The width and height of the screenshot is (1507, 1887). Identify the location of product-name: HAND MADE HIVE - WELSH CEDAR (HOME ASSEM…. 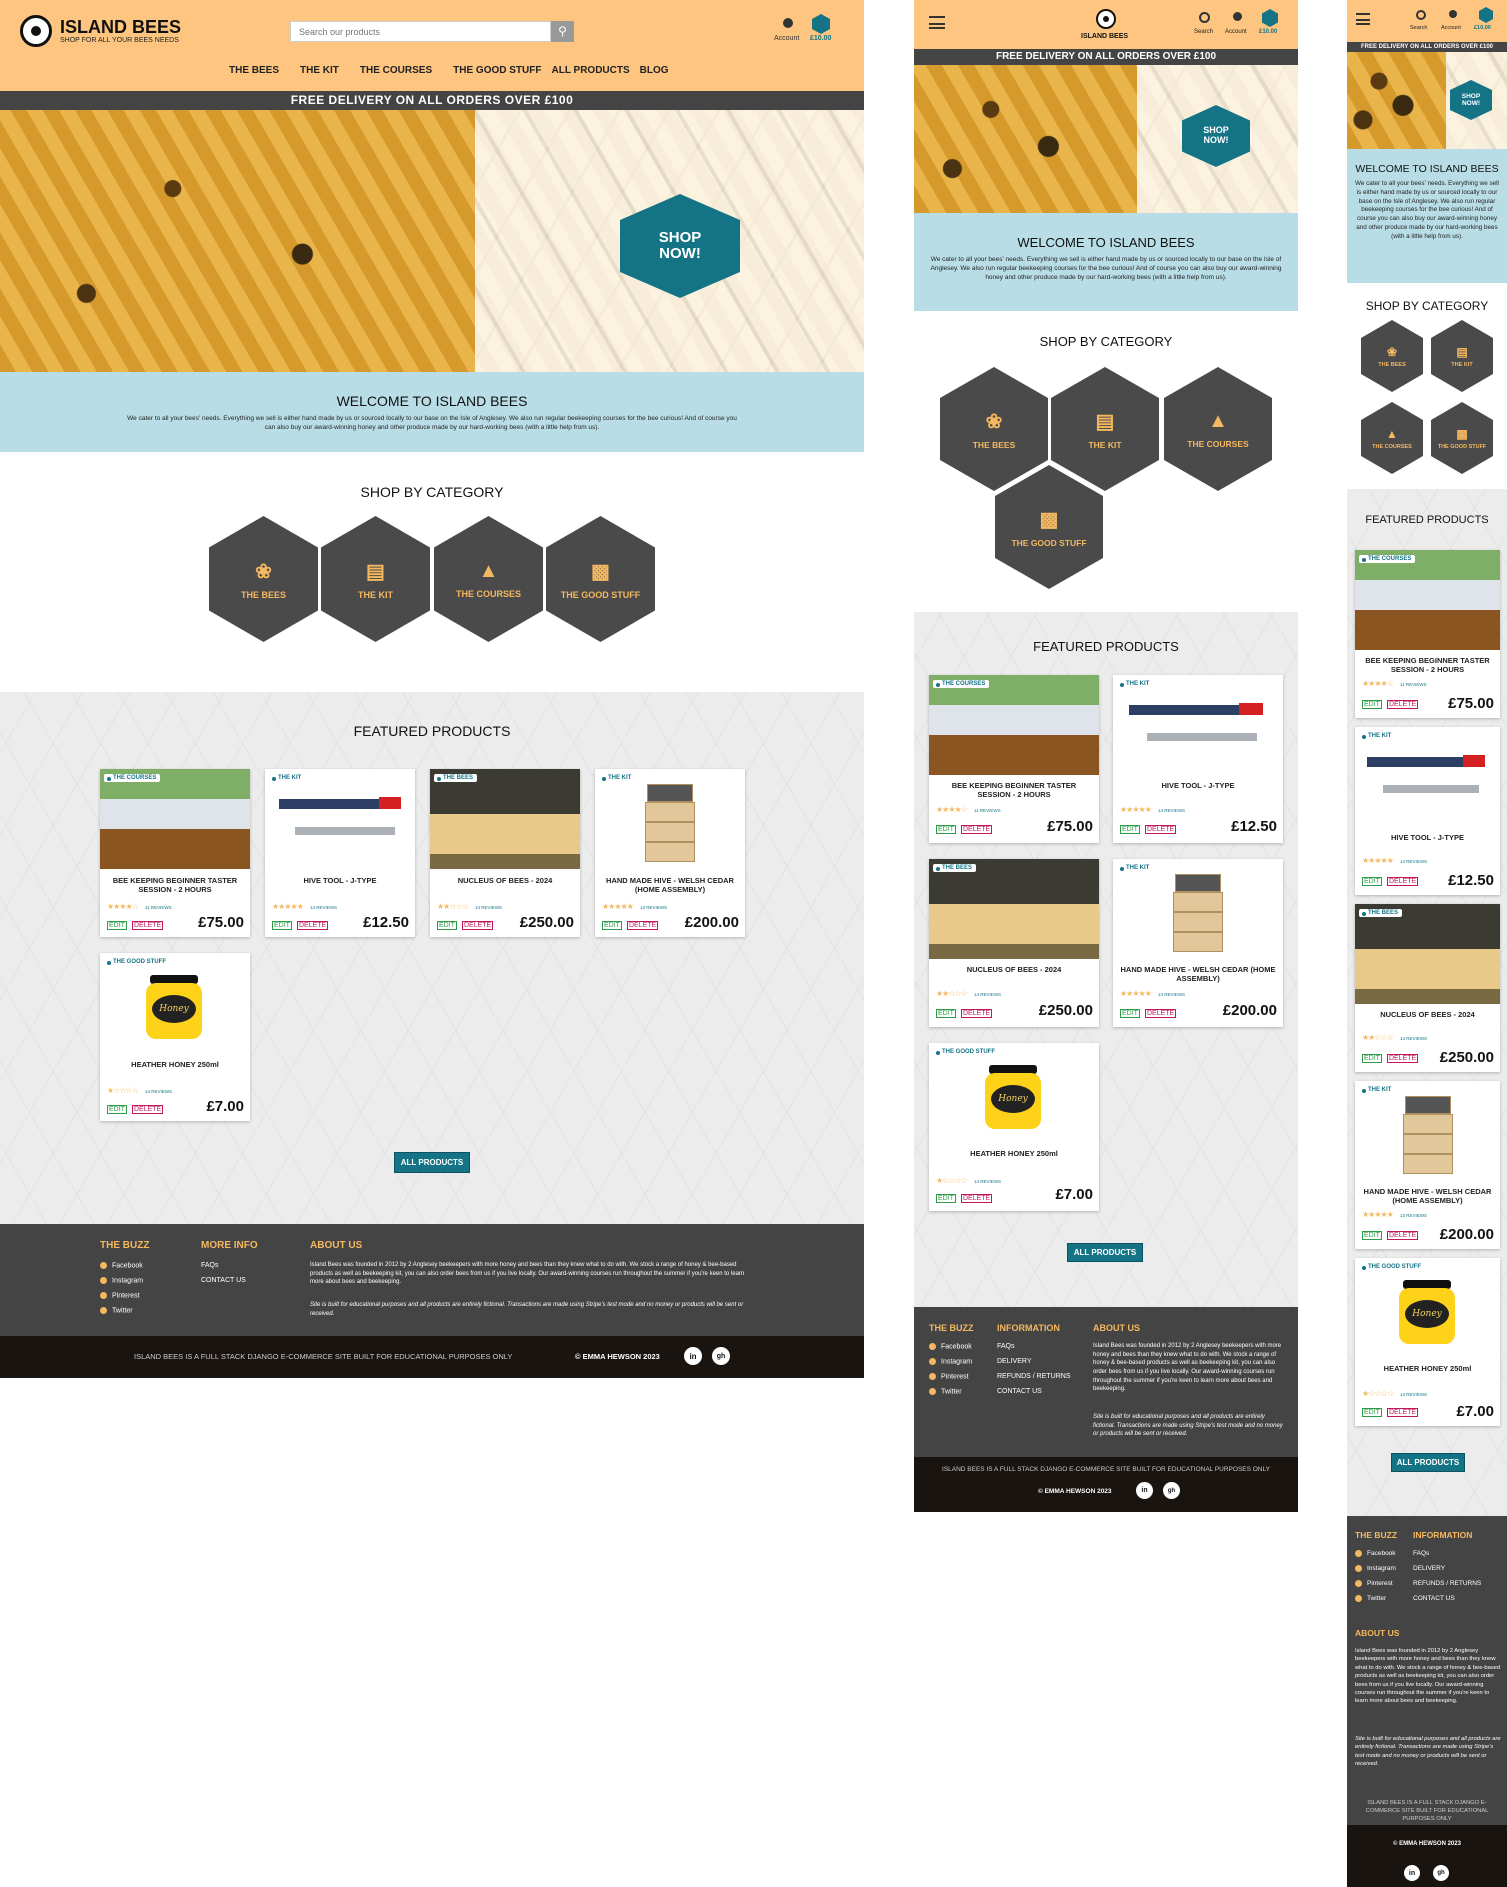
(670, 885).